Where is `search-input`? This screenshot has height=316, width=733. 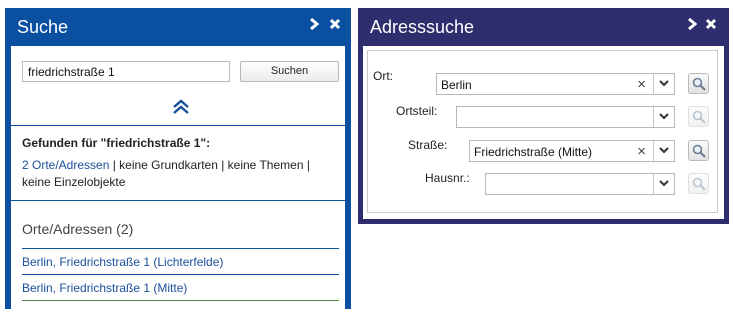 search-input is located at coordinates (126, 71).